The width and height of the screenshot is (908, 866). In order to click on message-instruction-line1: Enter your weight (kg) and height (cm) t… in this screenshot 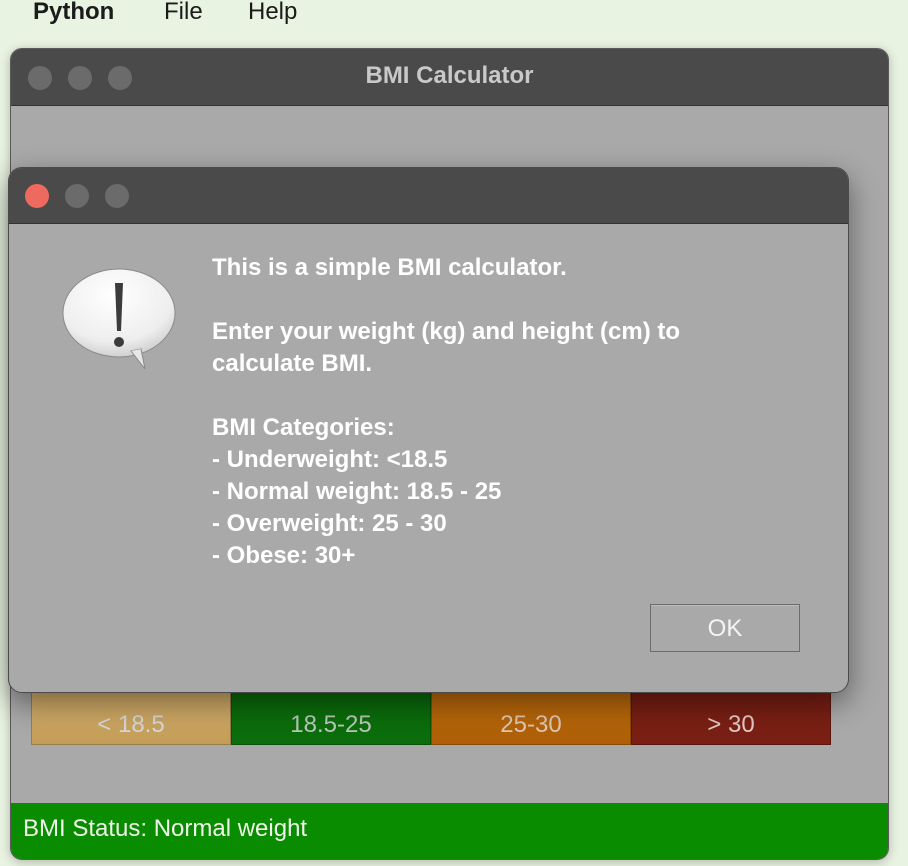, I will do `click(446, 331)`.